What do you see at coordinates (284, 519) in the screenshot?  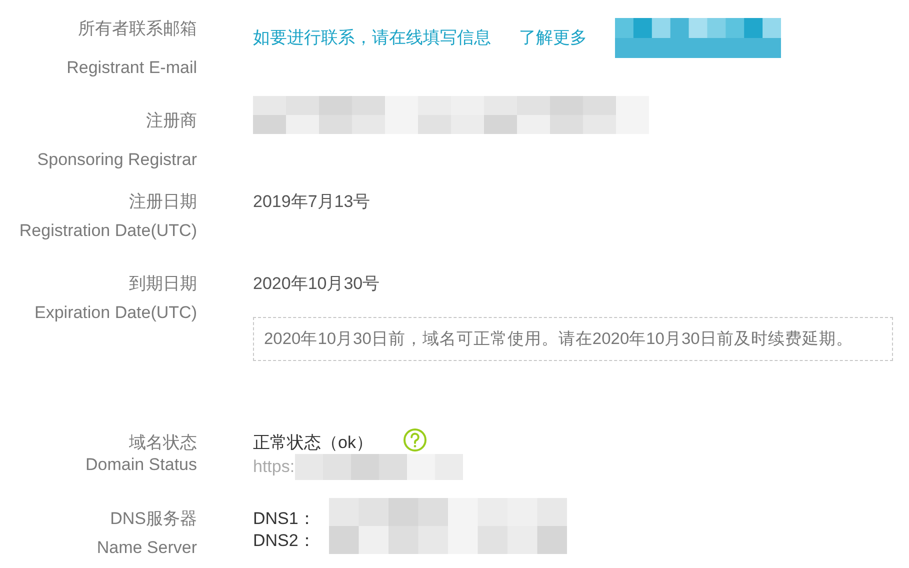 I see `dns-label: DNS1：` at bounding box center [284, 519].